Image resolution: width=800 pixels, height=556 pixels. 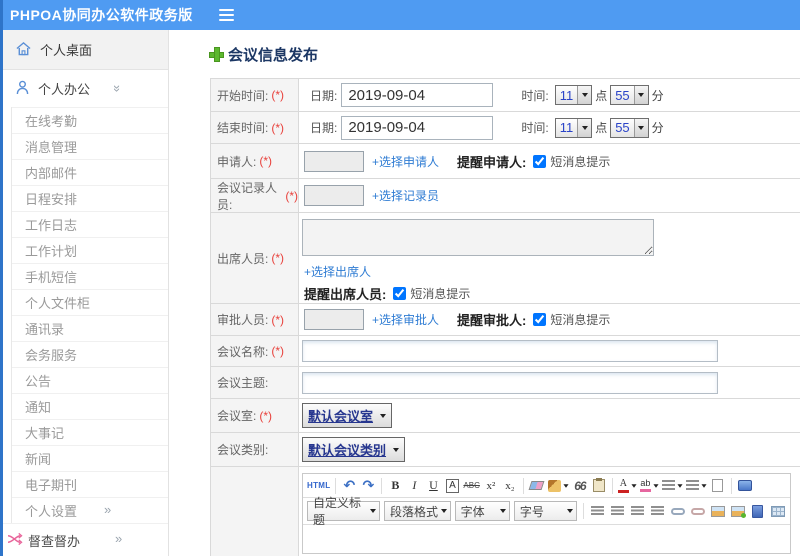 I want to click on field-label: 申请人: (*), so click(x=255, y=161).